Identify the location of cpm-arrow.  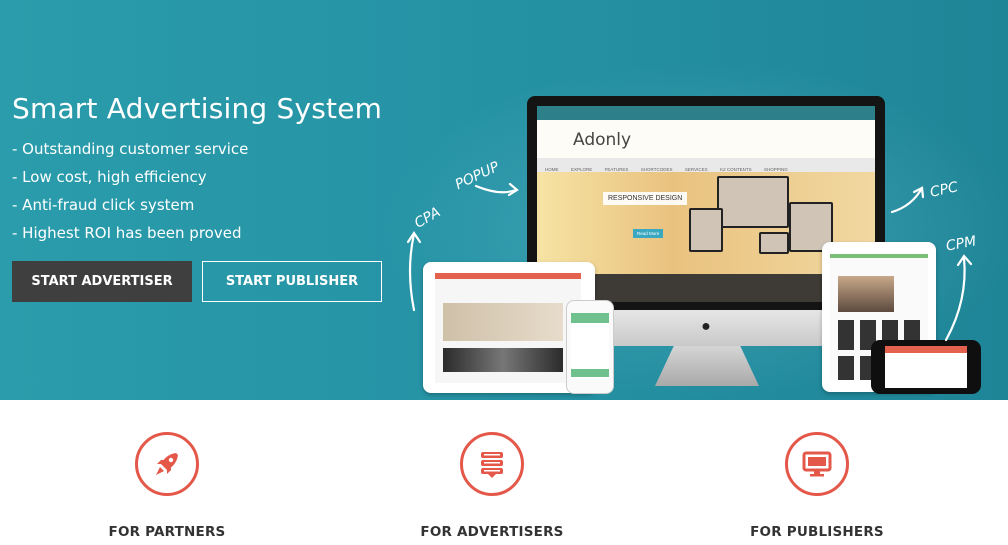
(955, 299).